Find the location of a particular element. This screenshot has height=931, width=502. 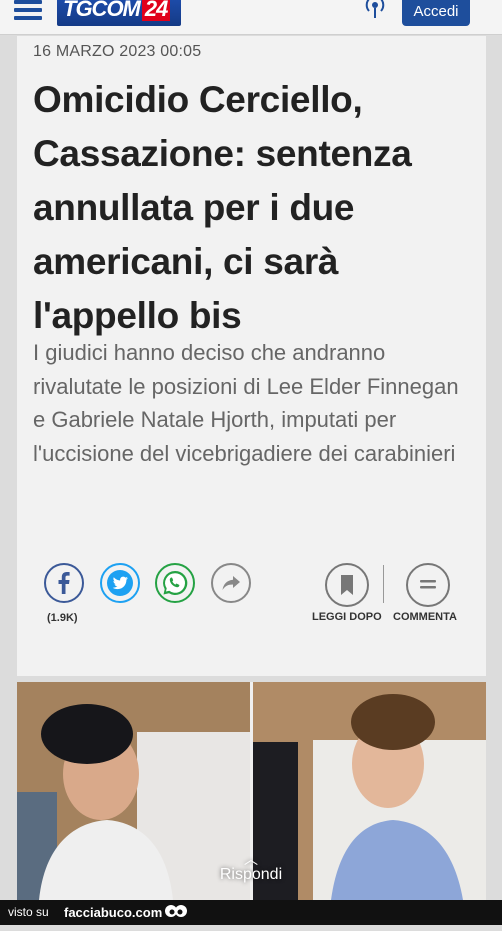

facebook-icon is located at coordinates (64, 583).